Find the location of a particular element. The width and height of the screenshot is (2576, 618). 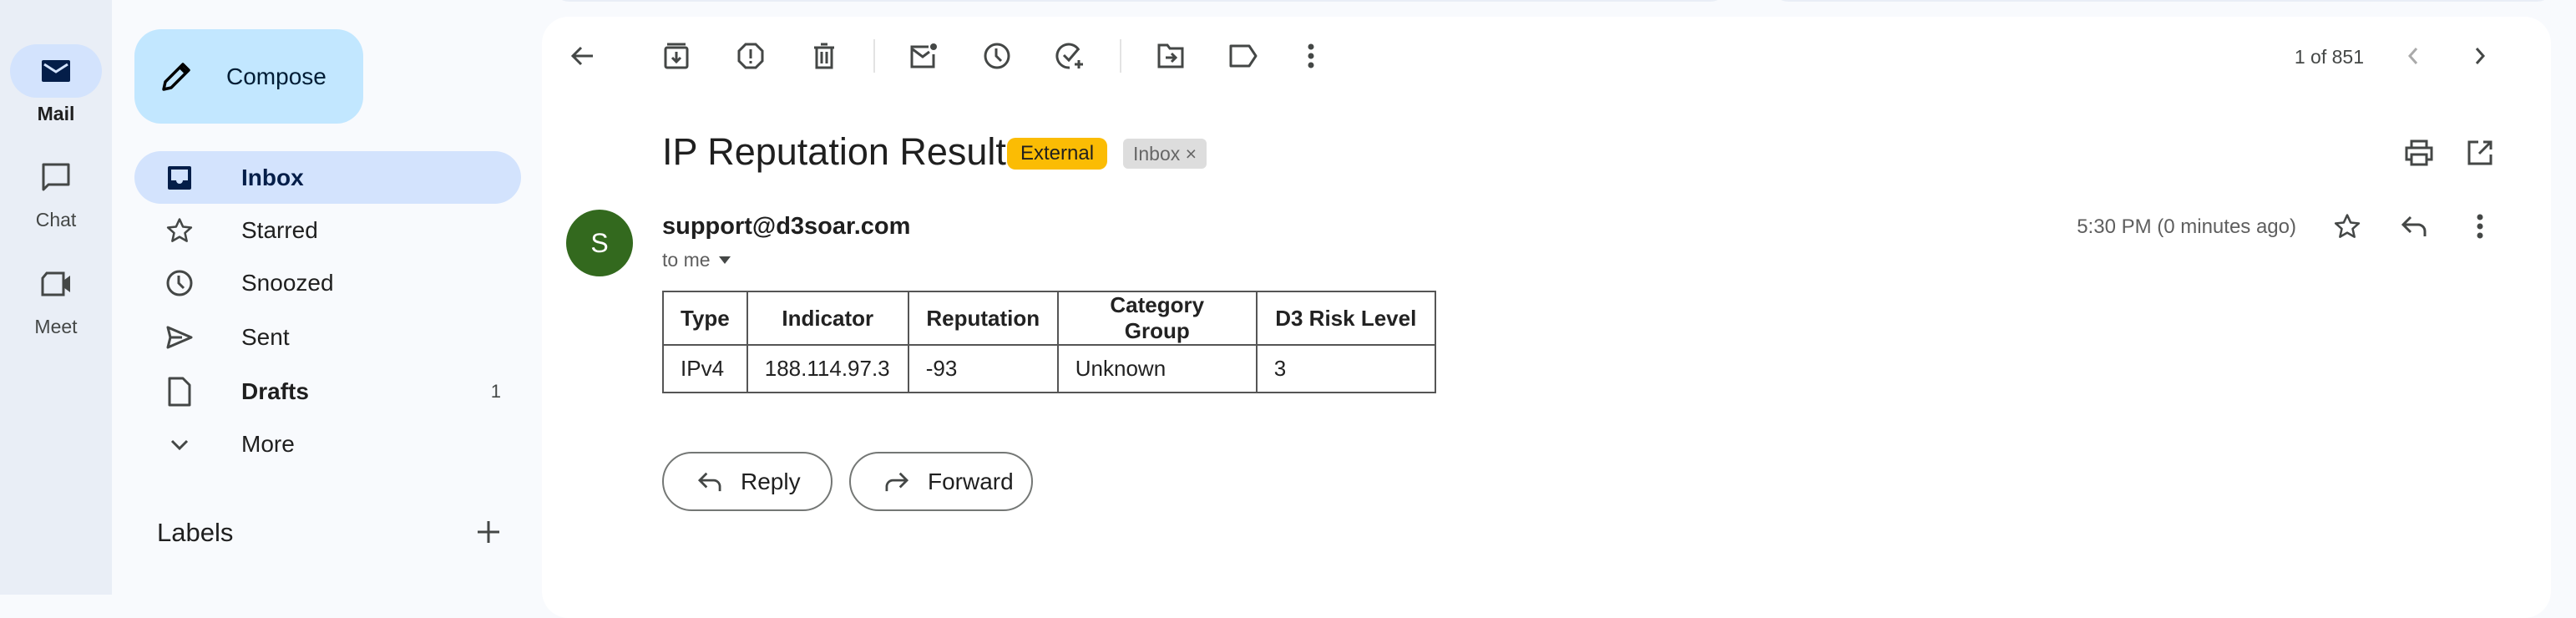

table-cell: IPv4 is located at coordinates (705, 368).